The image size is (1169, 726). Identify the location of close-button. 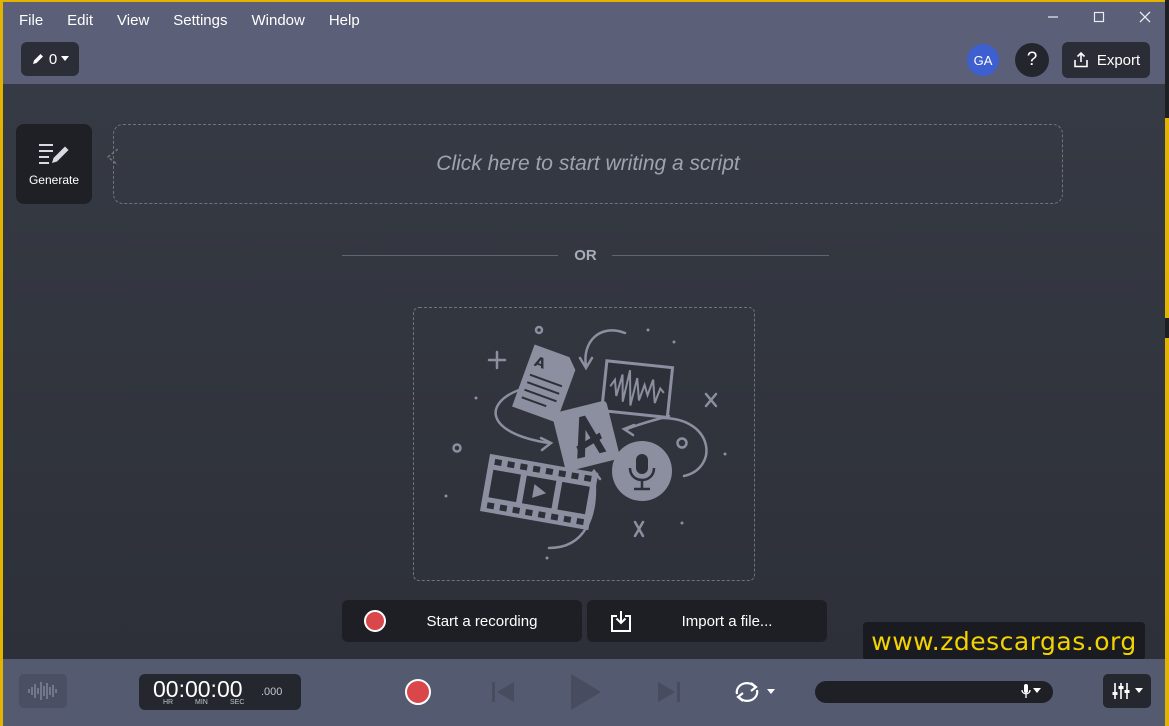
(1145, 17).